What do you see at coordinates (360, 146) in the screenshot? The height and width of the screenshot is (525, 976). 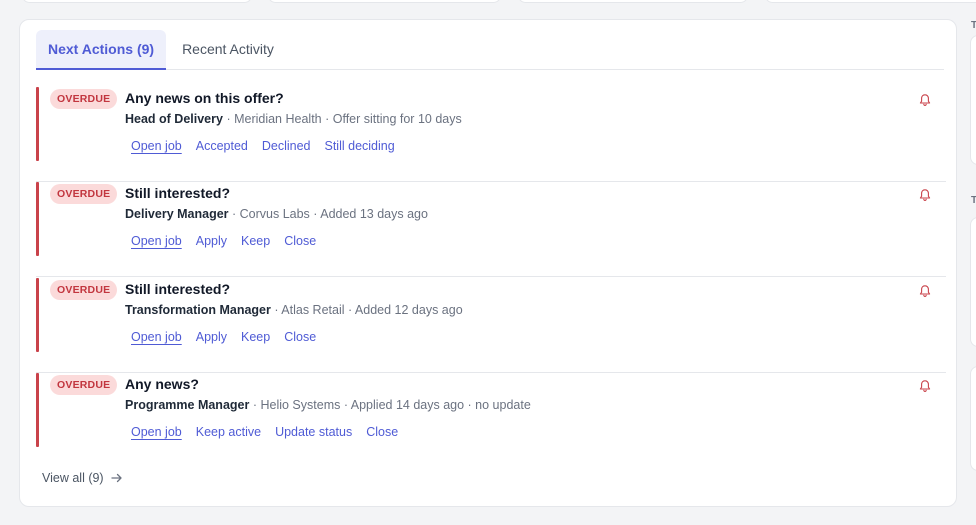 I see `action-link: Still deciding` at bounding box center [360, 146].